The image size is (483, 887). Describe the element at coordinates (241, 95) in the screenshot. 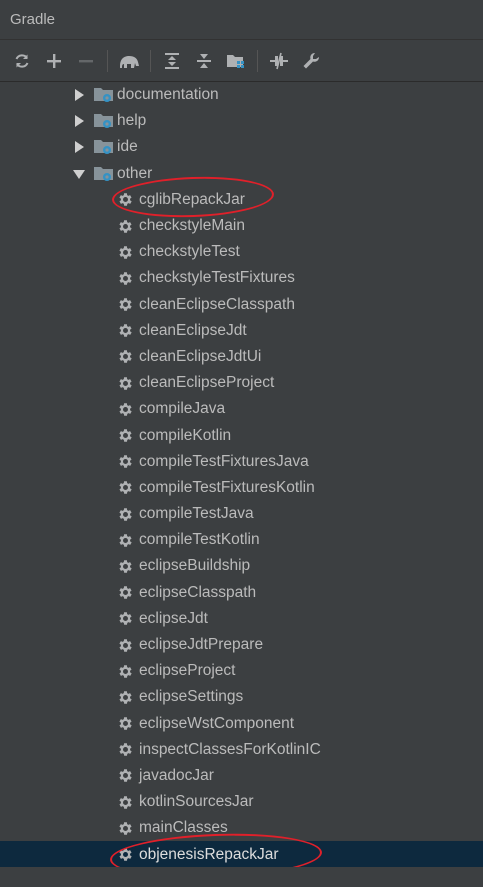

I see `tree-folder-documentation: documentation` at that location.